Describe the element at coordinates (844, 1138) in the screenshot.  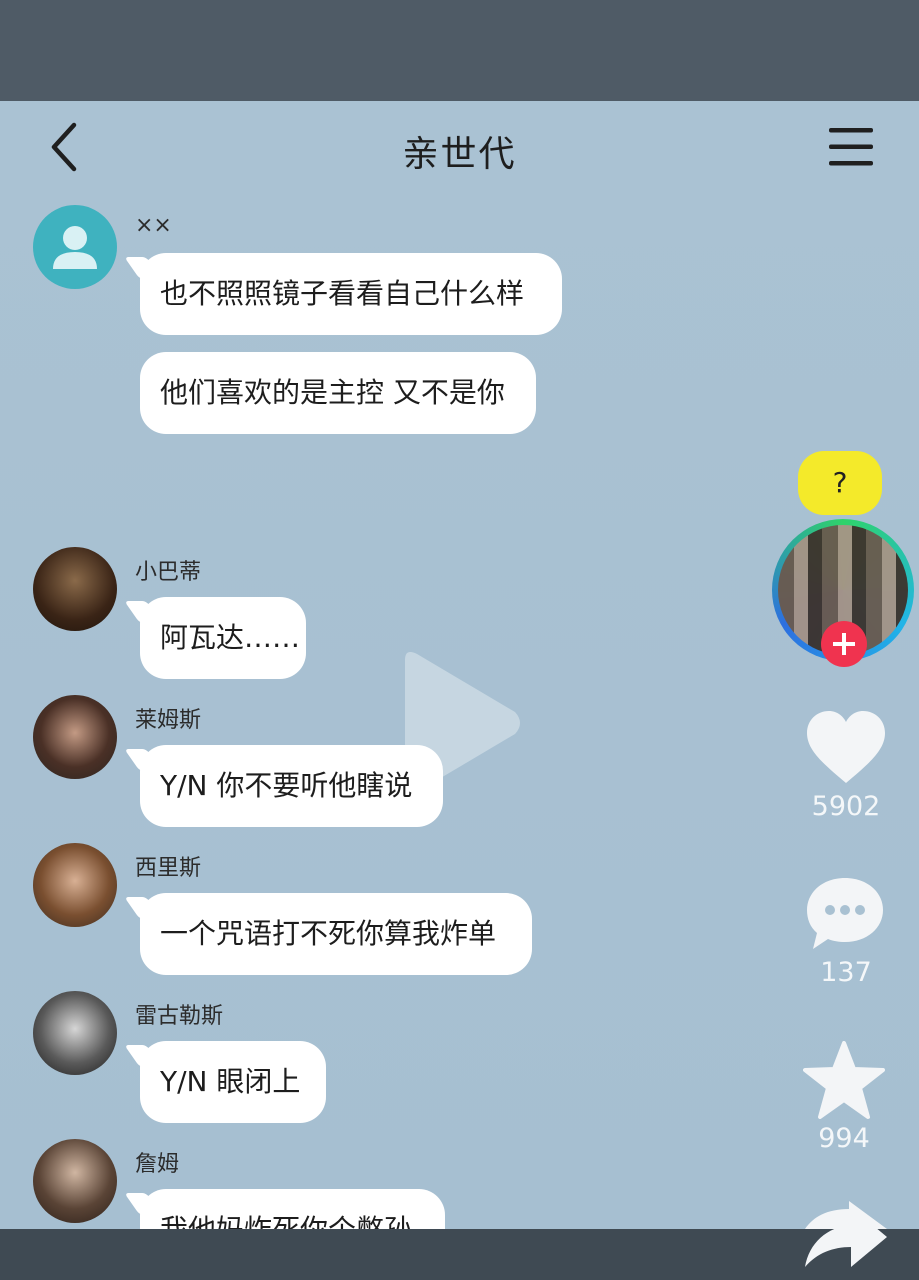
I see `favorite-count: 994` at that location.